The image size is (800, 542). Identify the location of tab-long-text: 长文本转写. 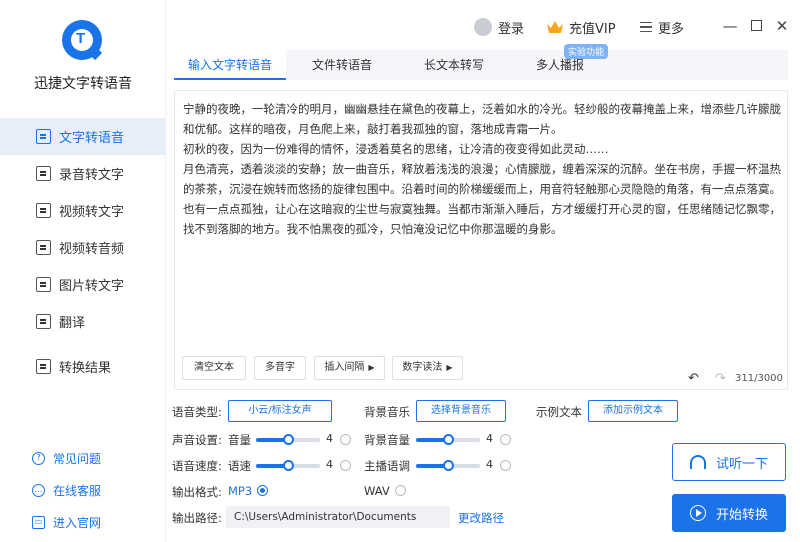
(454, 65).